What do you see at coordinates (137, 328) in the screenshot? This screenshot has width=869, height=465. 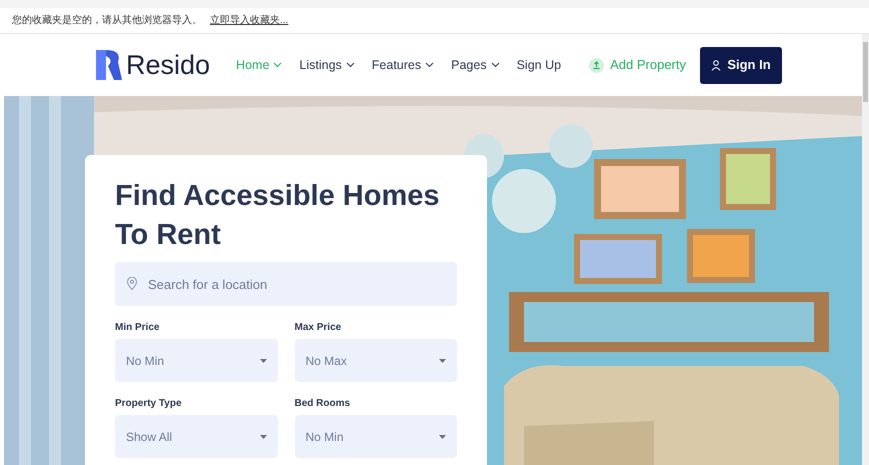 I see `filter-label: Min Price` at bounding box center [137, 328].